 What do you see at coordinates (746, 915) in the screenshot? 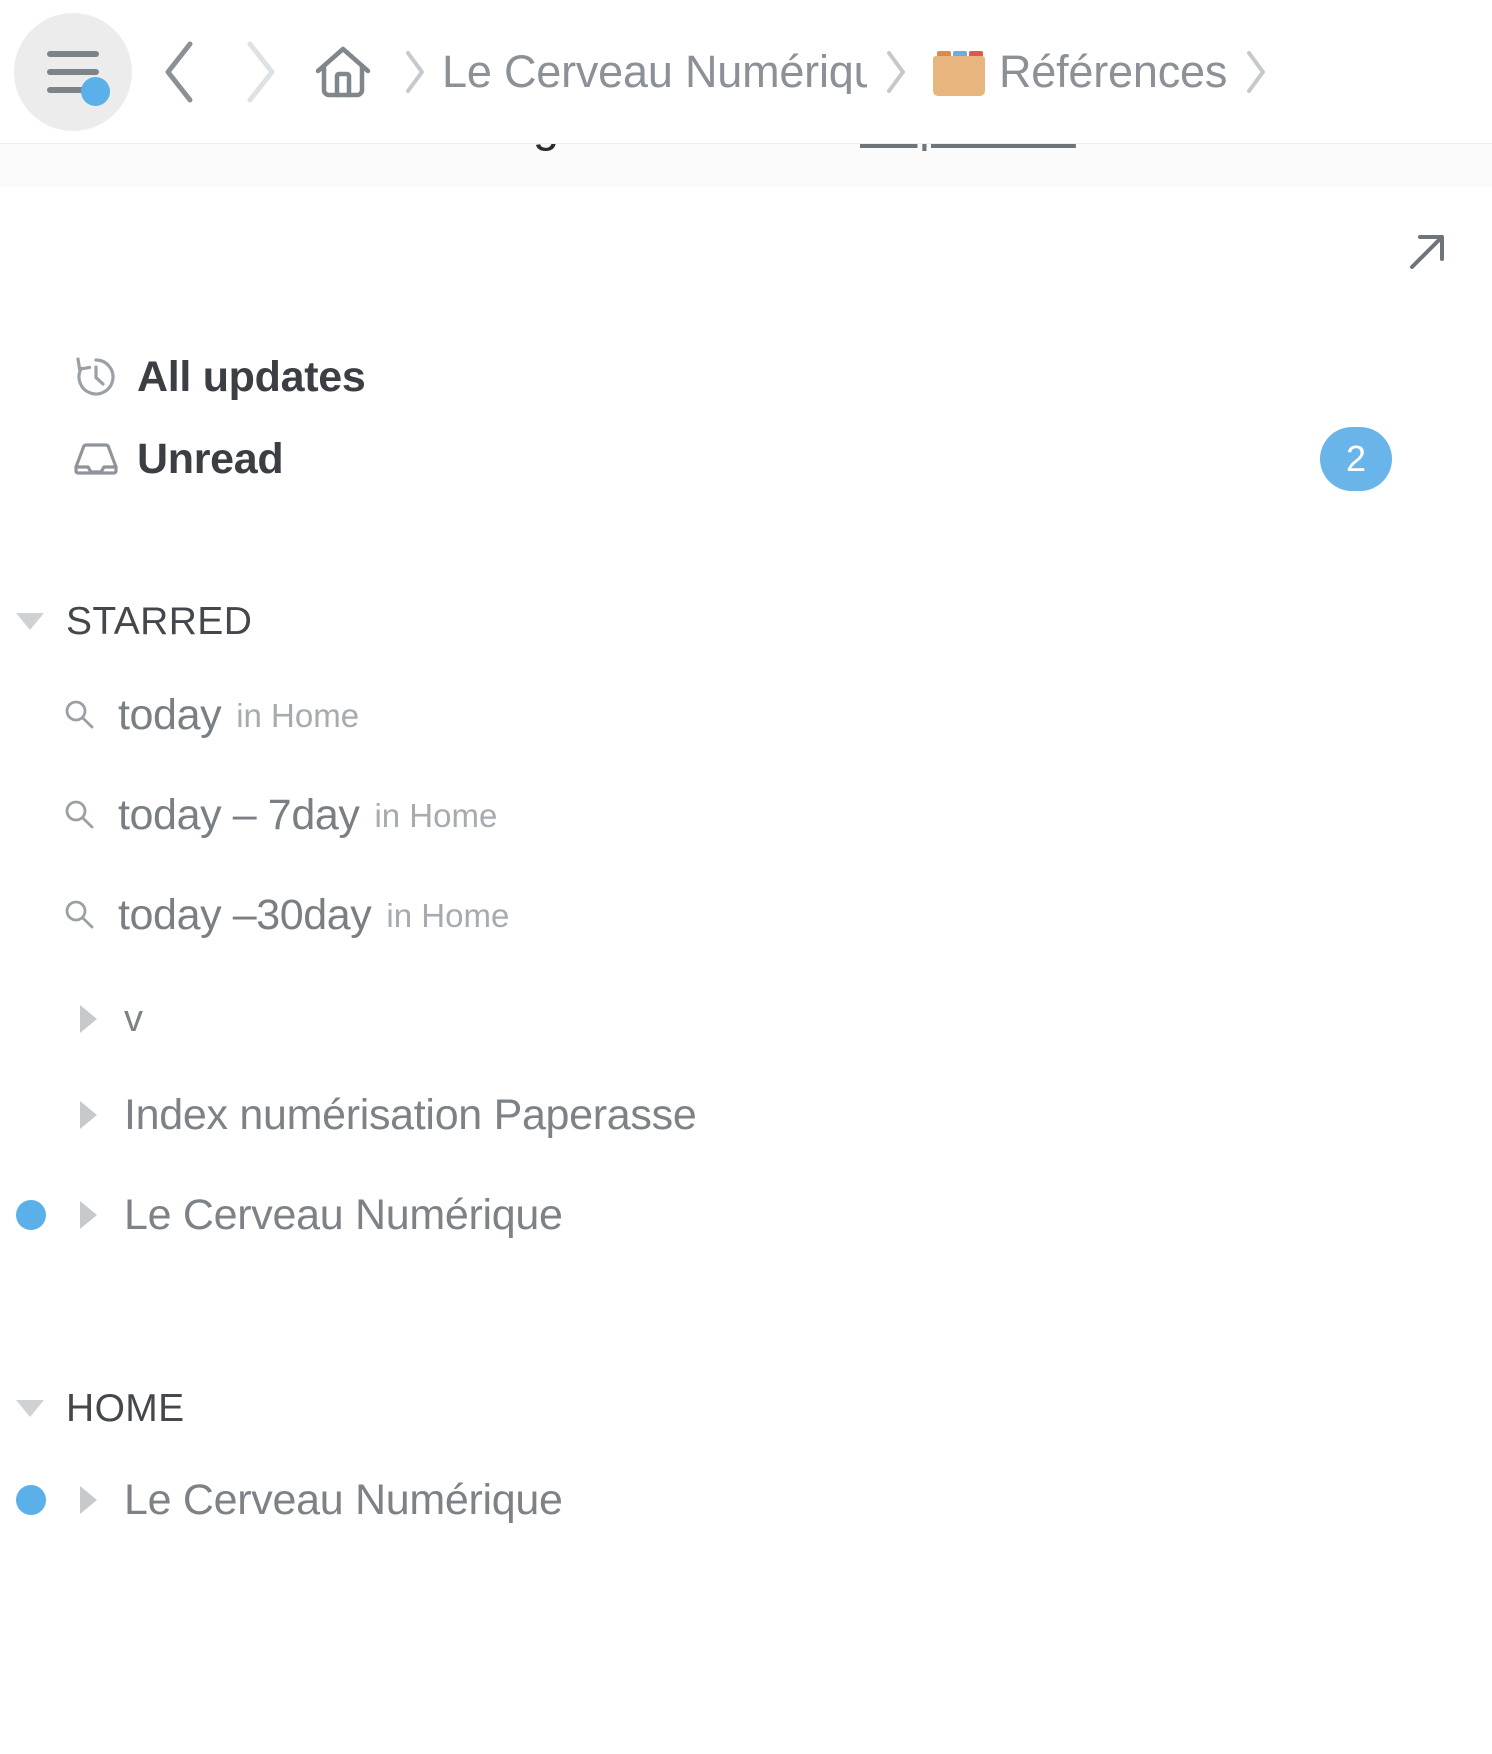
I see `saved-search-row-2: today –30day in Home` at bounding box center [746, 915].